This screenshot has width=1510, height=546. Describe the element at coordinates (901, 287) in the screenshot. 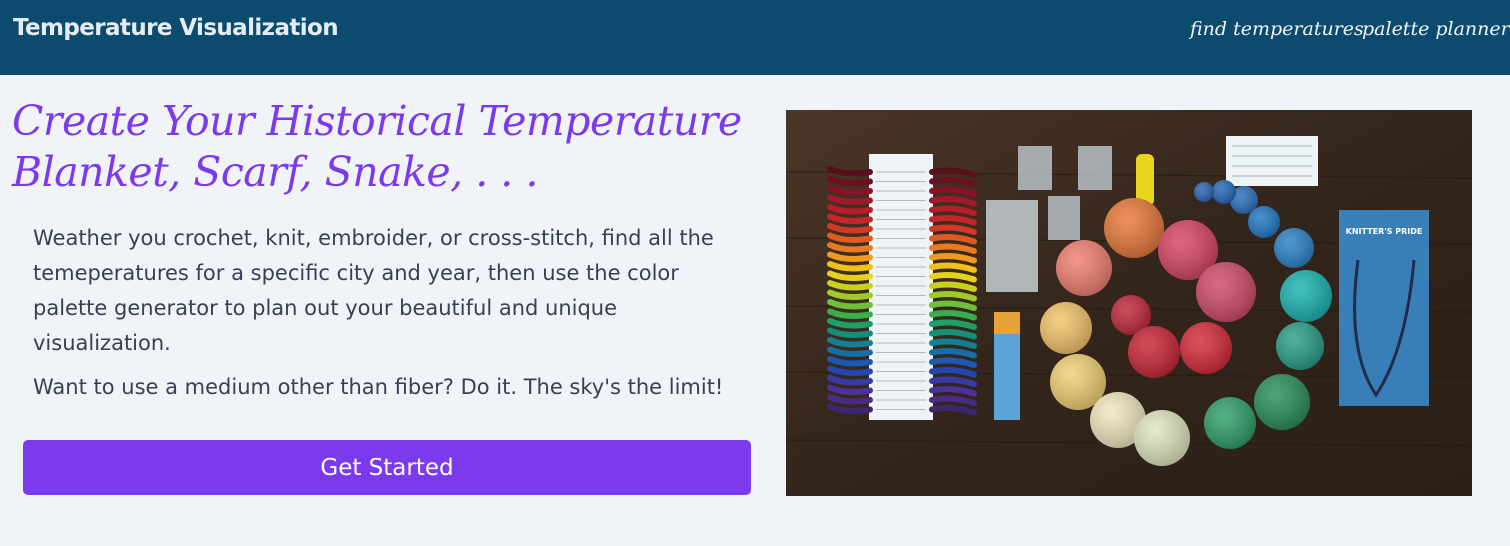

I see `color-card` at that location.